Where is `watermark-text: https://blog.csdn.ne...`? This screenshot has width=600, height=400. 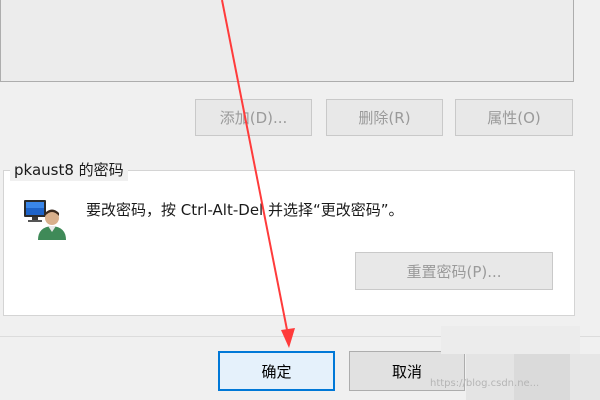
watermark-text: https://blog.csdn.ne... is located at coordinates (485, 383).